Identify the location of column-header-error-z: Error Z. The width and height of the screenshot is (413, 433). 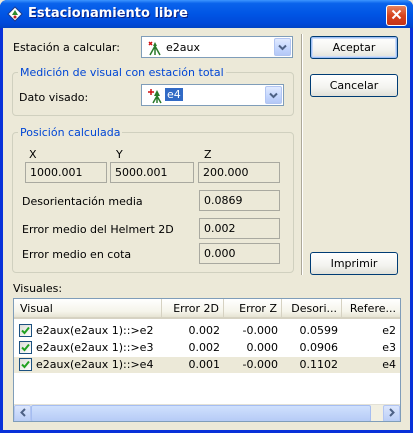
(253, 308).